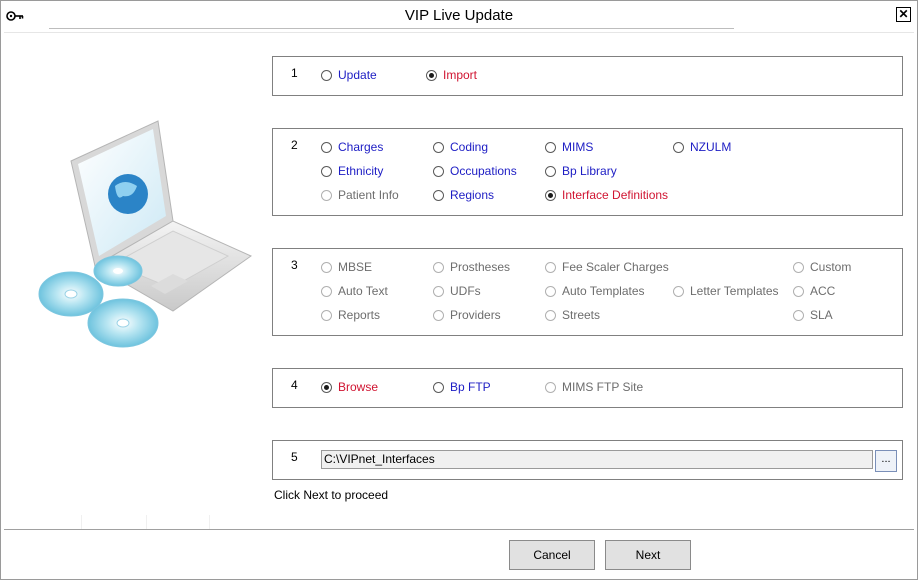 This screenshot has height=580, width=918. I want to click on group-number: 5, so click(294, 457).